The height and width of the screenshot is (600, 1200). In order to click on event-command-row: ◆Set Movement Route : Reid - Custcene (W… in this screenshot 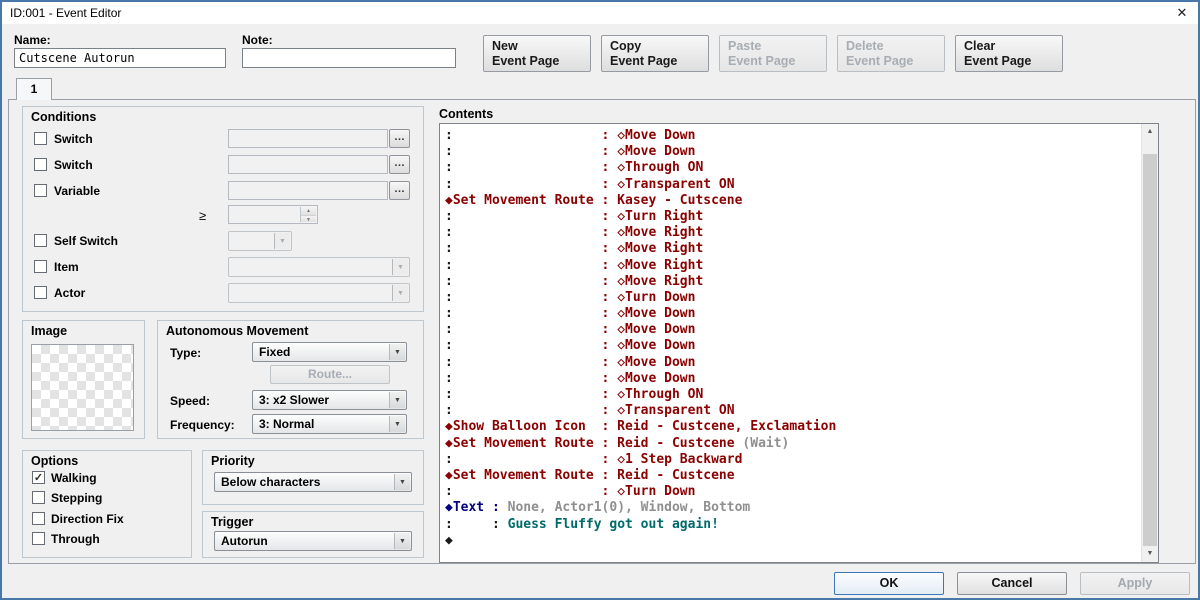, I will do `click(792, 444)`.